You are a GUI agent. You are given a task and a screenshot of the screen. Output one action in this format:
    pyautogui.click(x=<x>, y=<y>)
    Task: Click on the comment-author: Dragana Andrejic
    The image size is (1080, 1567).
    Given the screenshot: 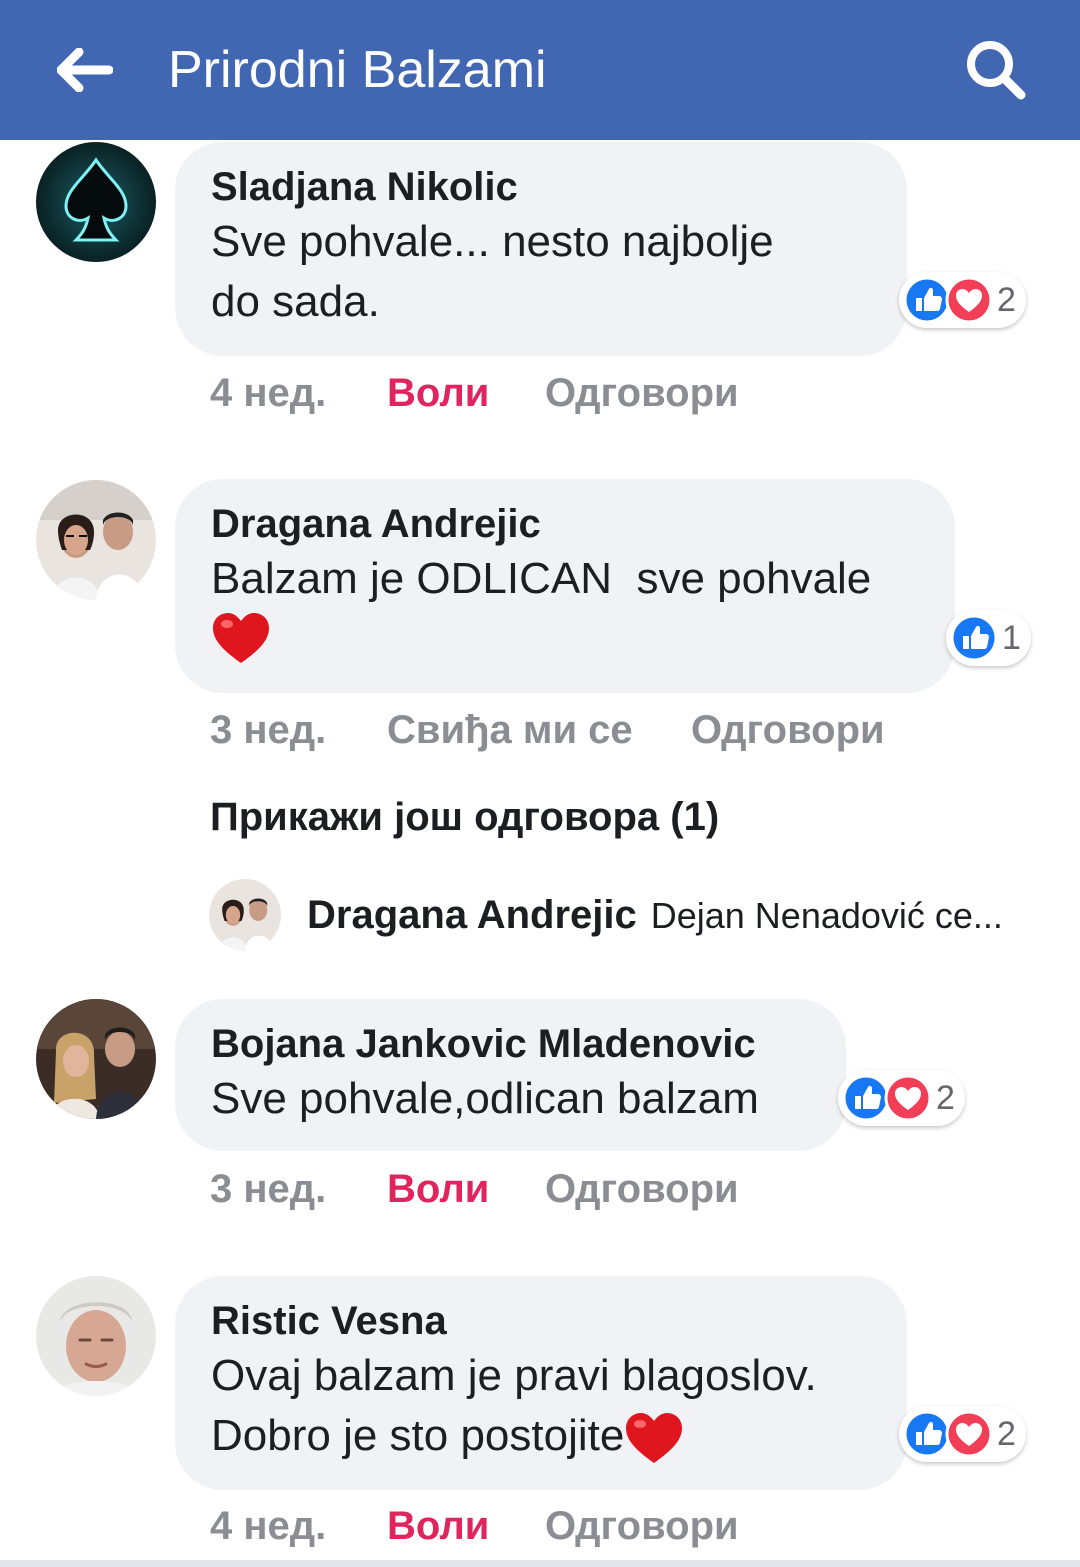 What is the action you would take?
    pyautogui.click(x=565, y=524)
    